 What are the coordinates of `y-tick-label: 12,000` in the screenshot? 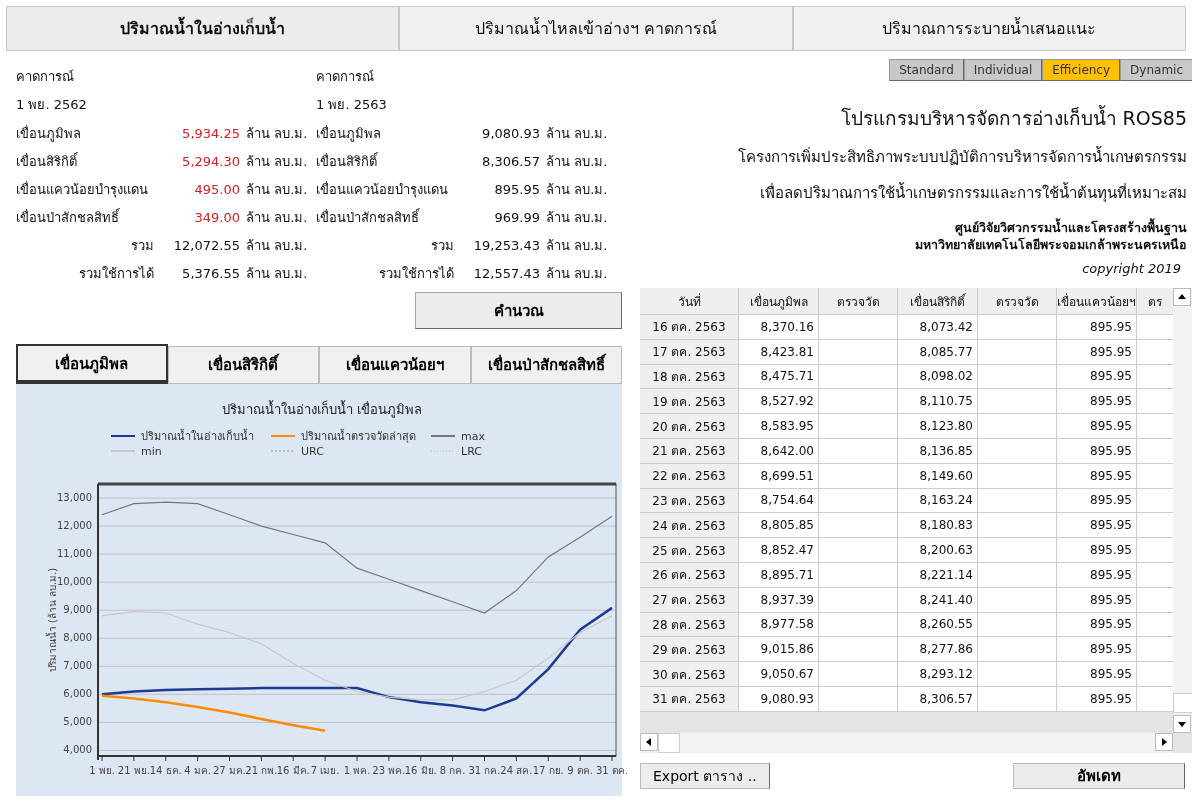 It's located at (74, 526).